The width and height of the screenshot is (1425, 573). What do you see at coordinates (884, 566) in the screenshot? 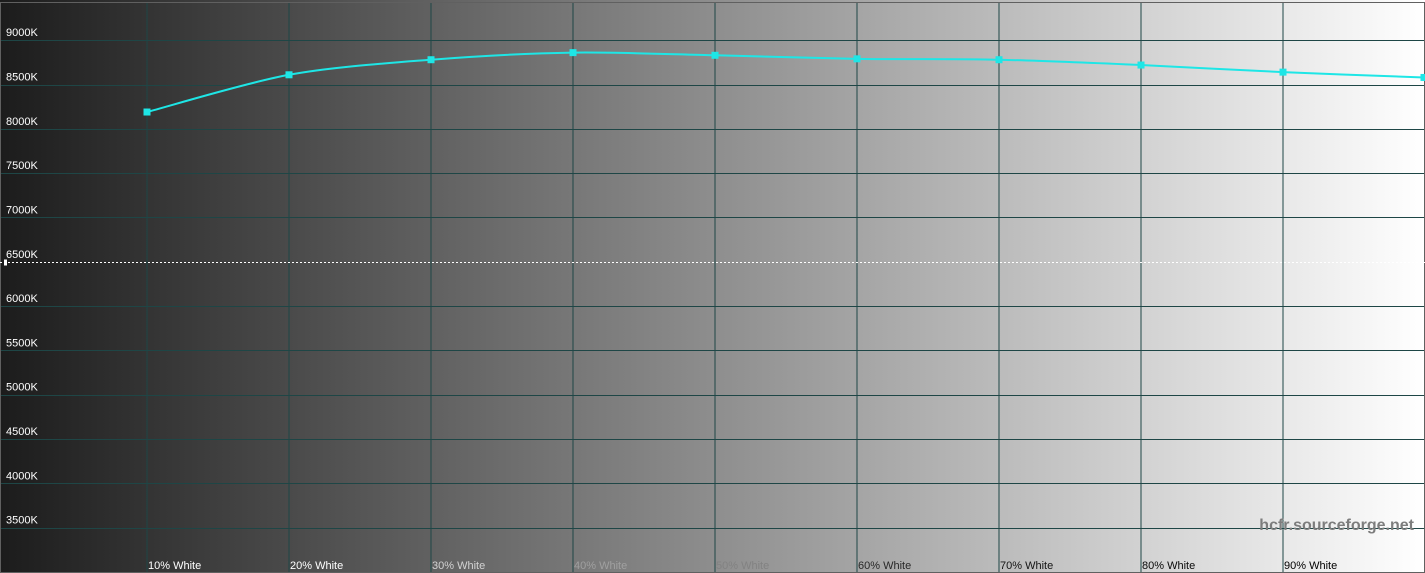
I see `x-tick-label: 60% White` at bounding box center [884, 566].